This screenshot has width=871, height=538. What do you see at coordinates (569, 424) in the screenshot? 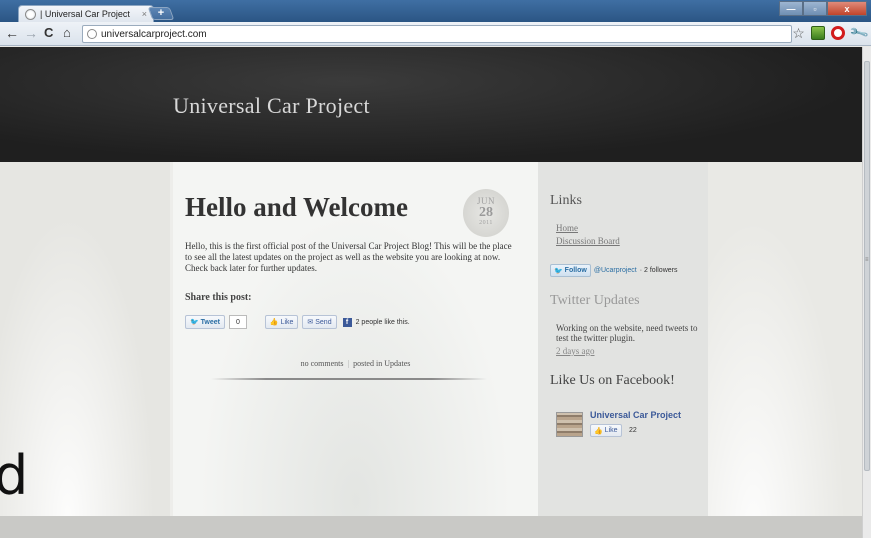
I see `facebook-page-thumbnail` at bounding box center [569, 424].